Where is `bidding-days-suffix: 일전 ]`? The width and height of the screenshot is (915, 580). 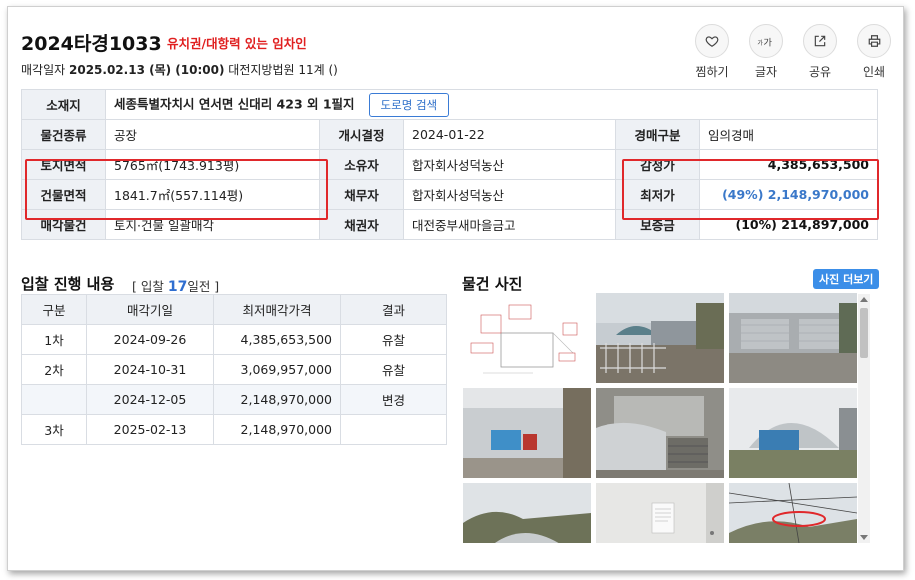 bidding-days-suffix: 일전 ] is located at coordinates (203, 286).